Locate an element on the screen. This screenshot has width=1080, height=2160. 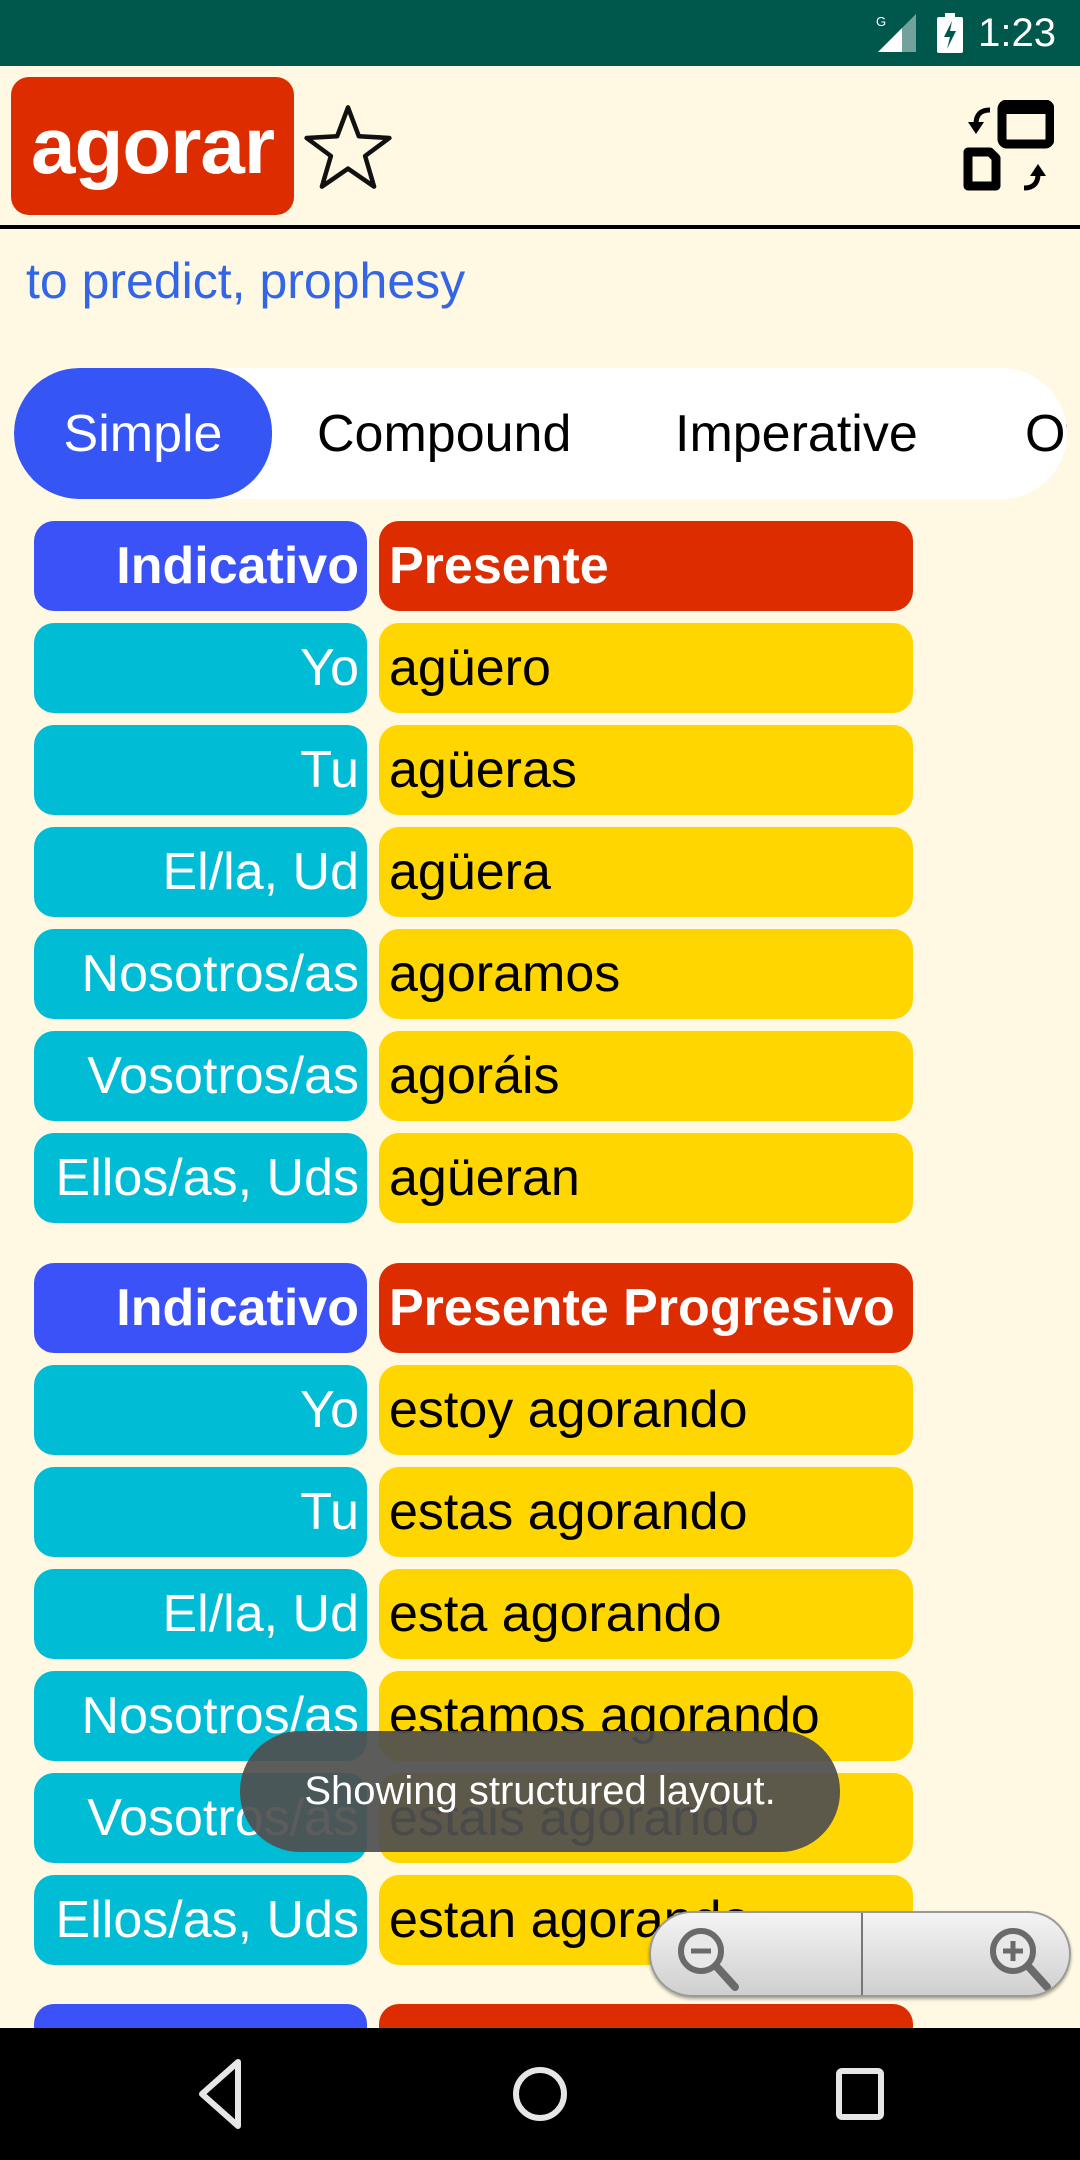
verb-translation: to predict, prophesy is located at coordinates (246, 281).